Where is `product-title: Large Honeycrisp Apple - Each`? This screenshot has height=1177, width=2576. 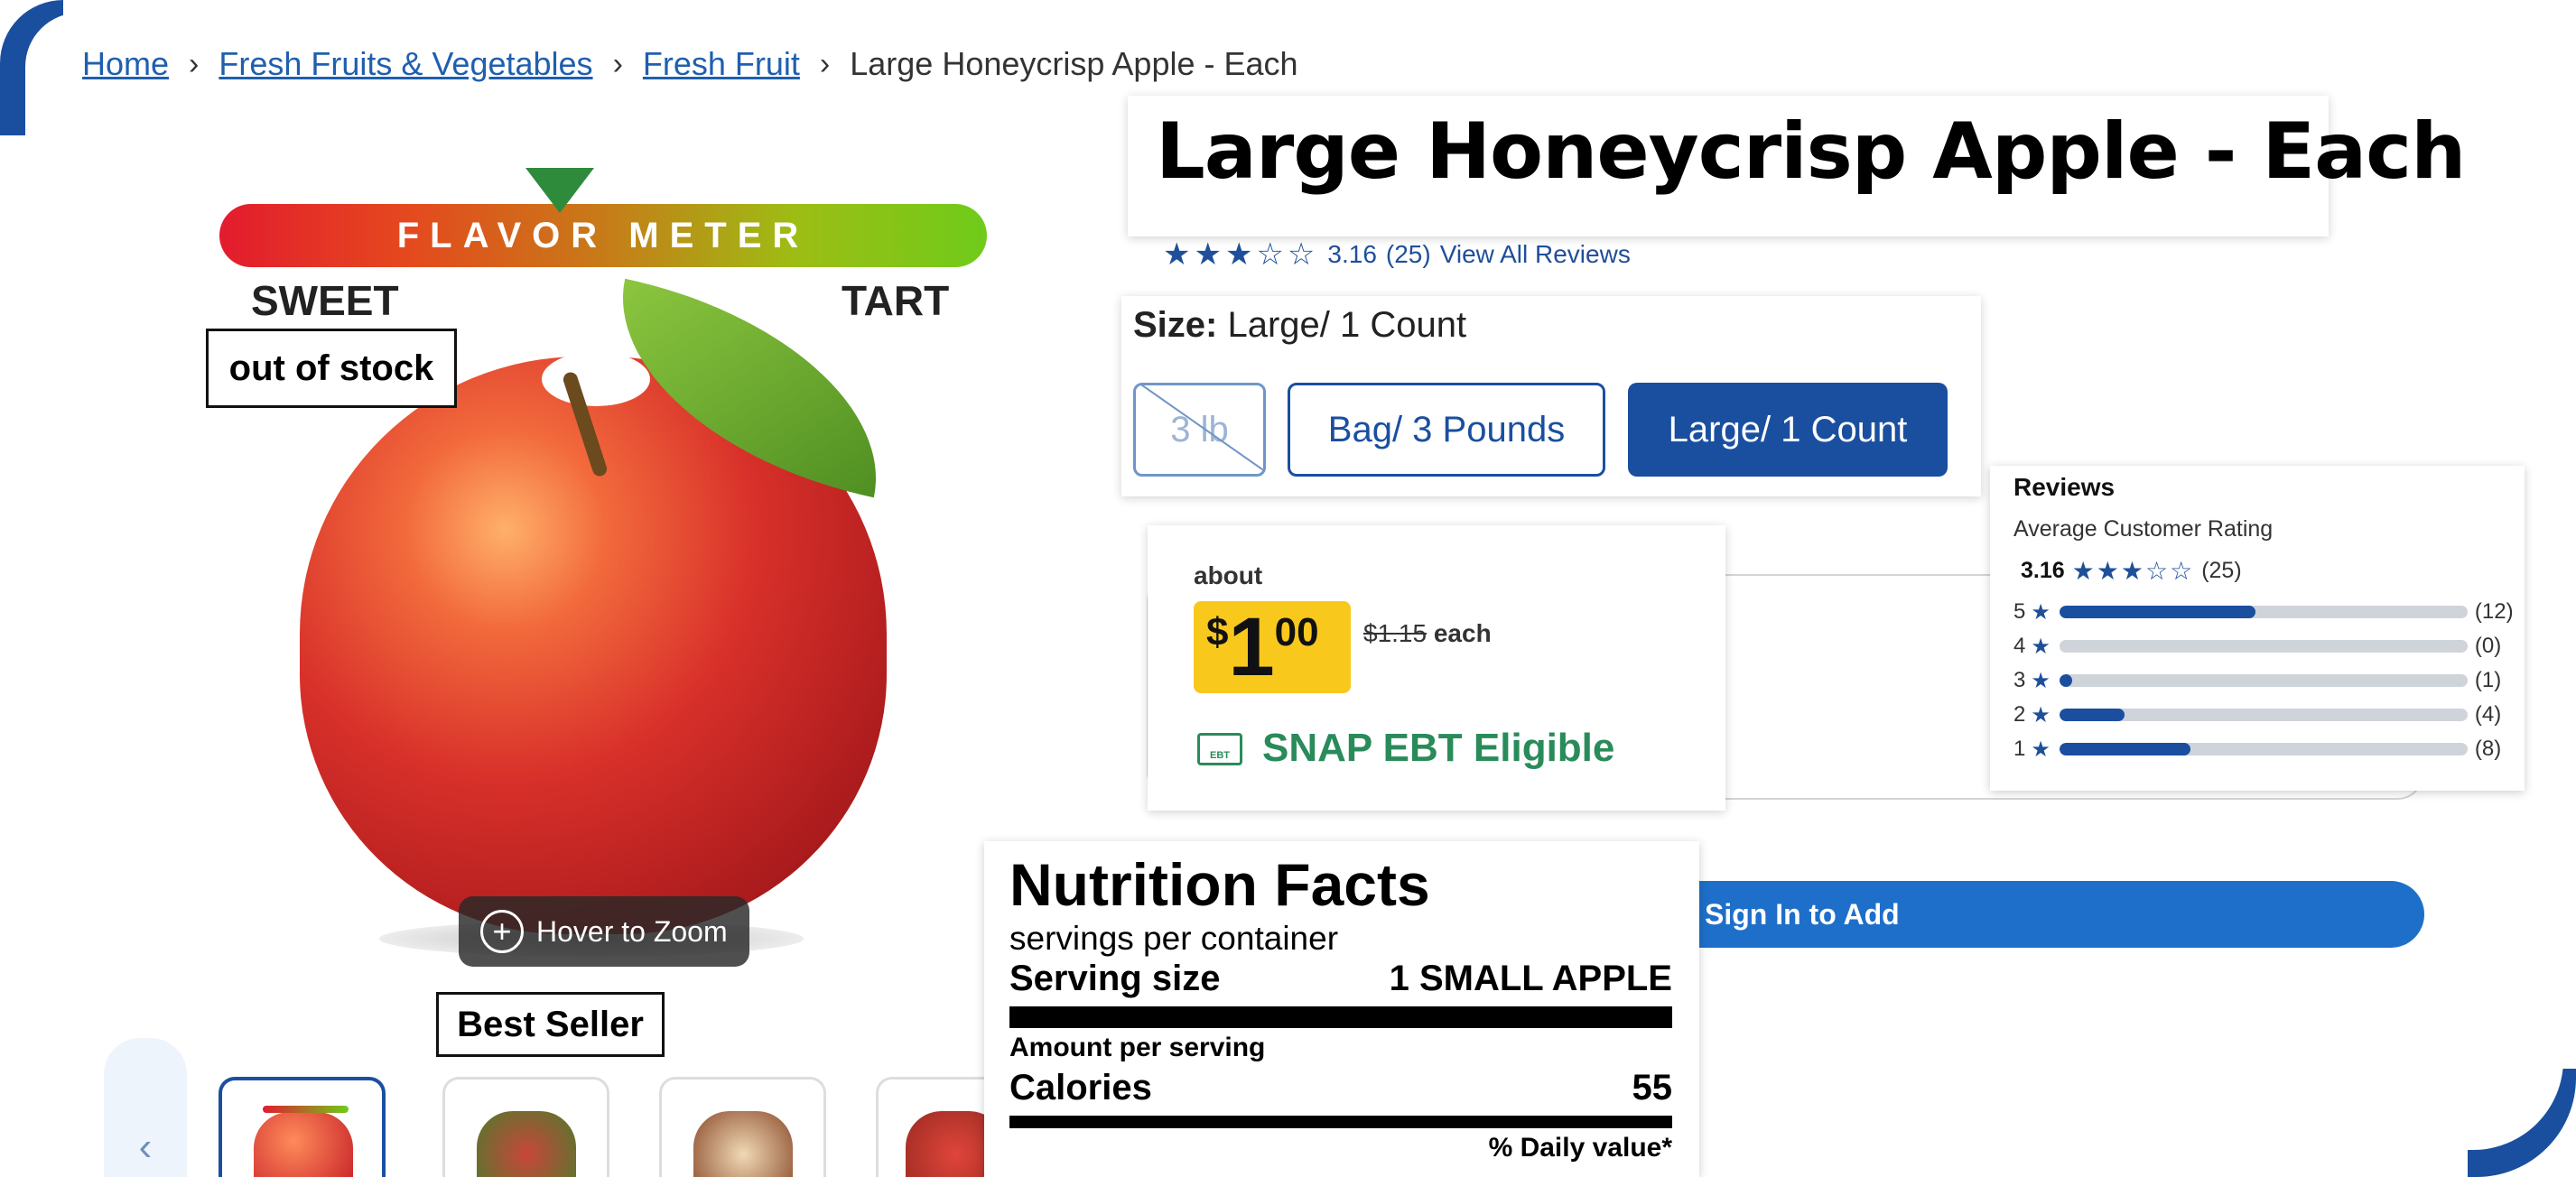
product-title: Large Honeycrisp Apple - Each is located at coordinates (1811, 152).